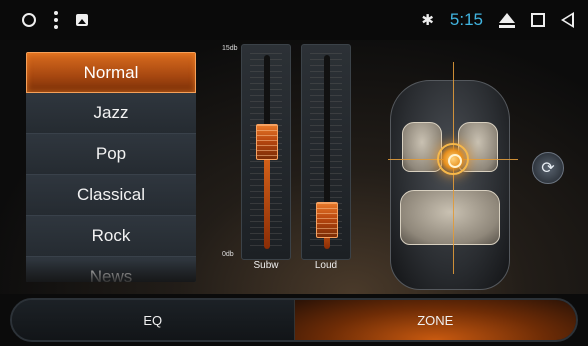 This screenshot has width=588, height=346. What do you see at coordinates (548, 168) in the screenshot?
I see `rotate-icon: ⟳` at bounding box center [548, 168].